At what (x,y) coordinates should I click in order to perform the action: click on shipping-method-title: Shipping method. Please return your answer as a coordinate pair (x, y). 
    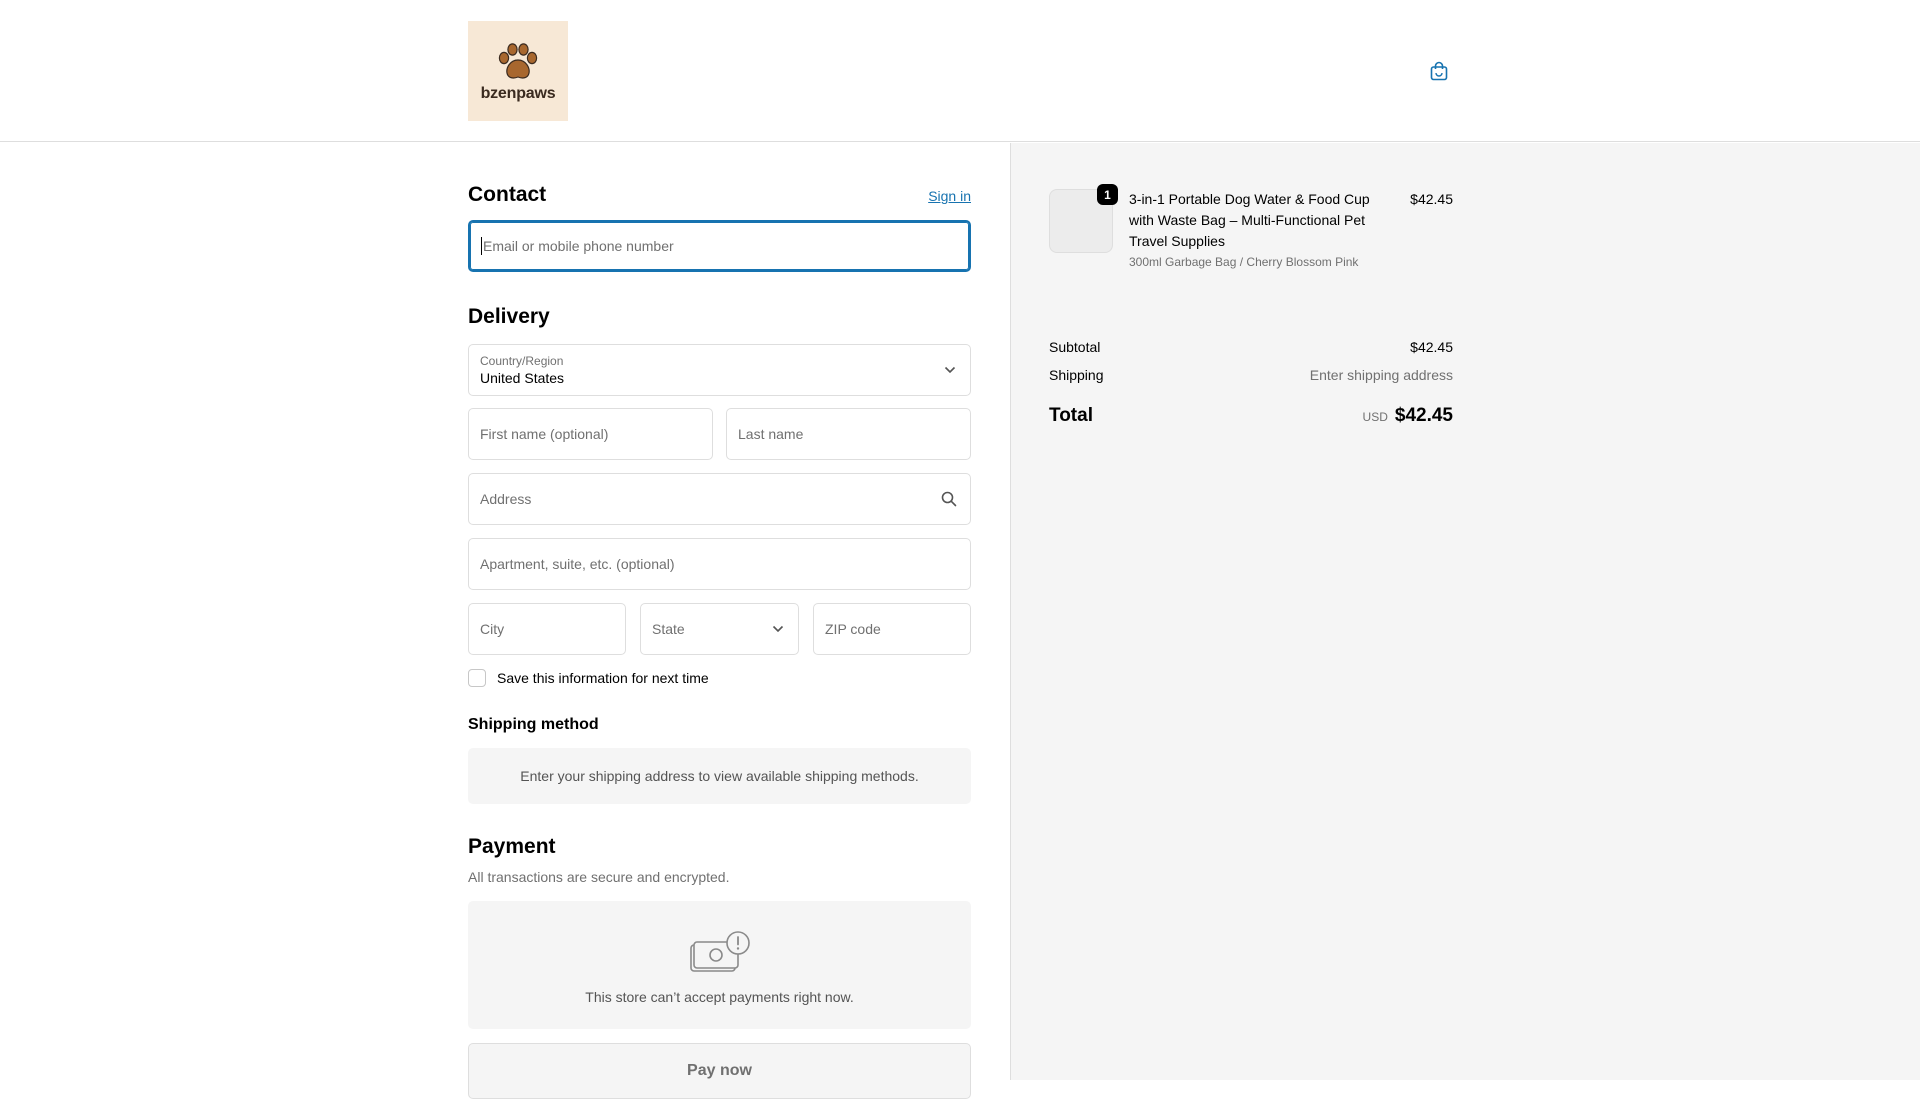
    Looking at the image, I should click on (533, 724).